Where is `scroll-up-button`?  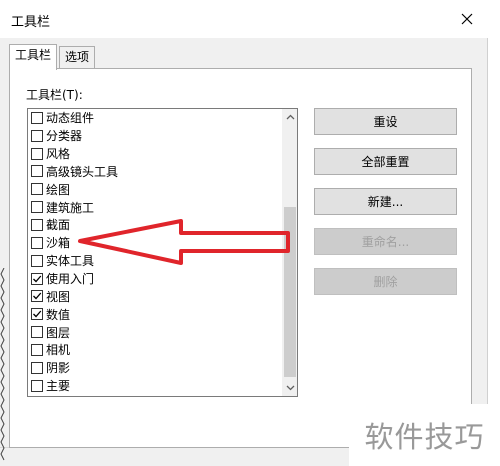
scroll-up-button is located at coordinates (289, 117).